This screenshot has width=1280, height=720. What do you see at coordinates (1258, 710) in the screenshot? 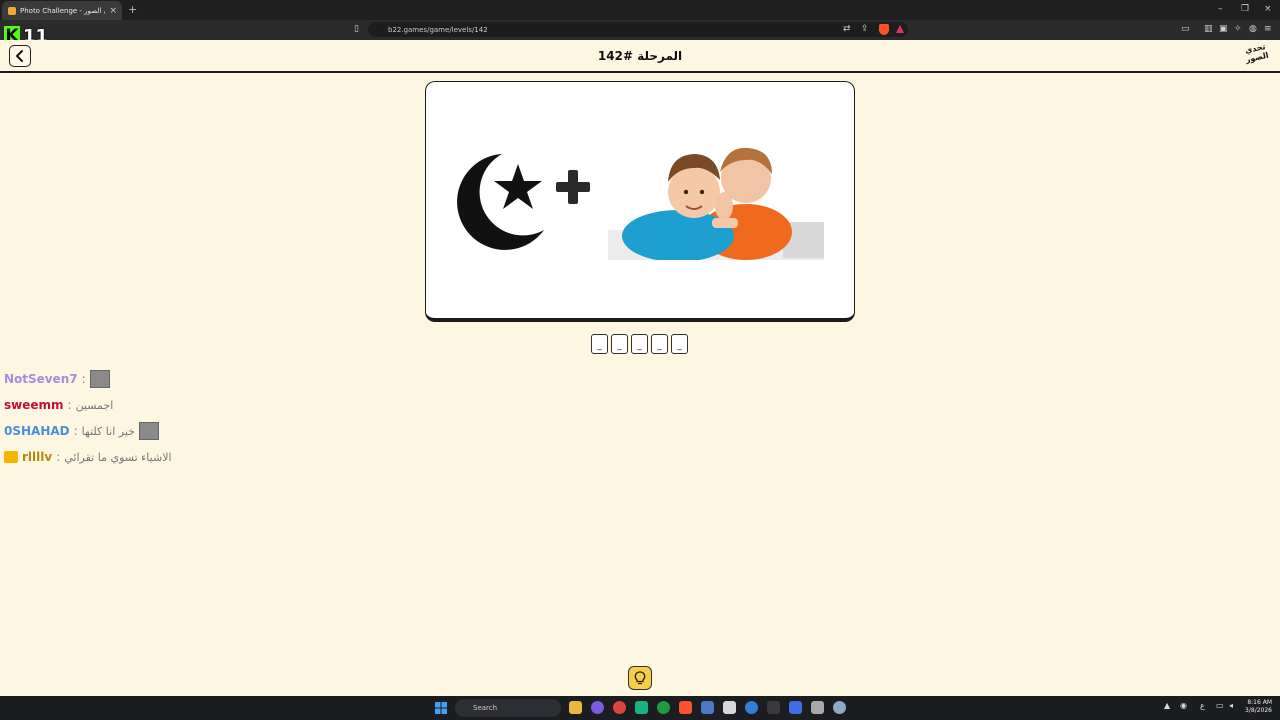
I see `clock-date: 3/8/2026` at bounding box center [1258, 710].